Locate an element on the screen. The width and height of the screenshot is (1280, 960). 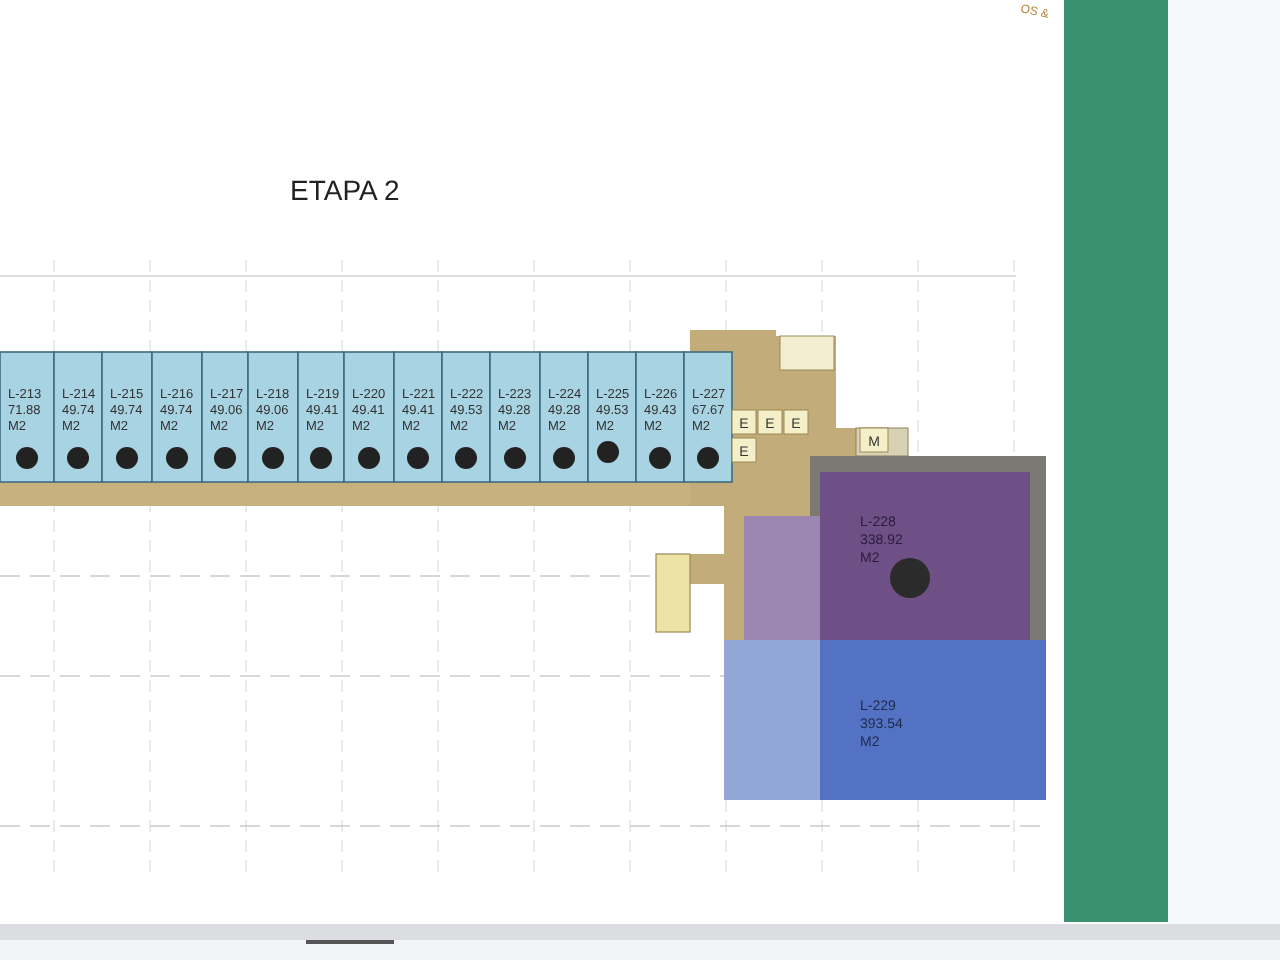
plan-title: ETAPA 2 is located at coordinates (345, 190).